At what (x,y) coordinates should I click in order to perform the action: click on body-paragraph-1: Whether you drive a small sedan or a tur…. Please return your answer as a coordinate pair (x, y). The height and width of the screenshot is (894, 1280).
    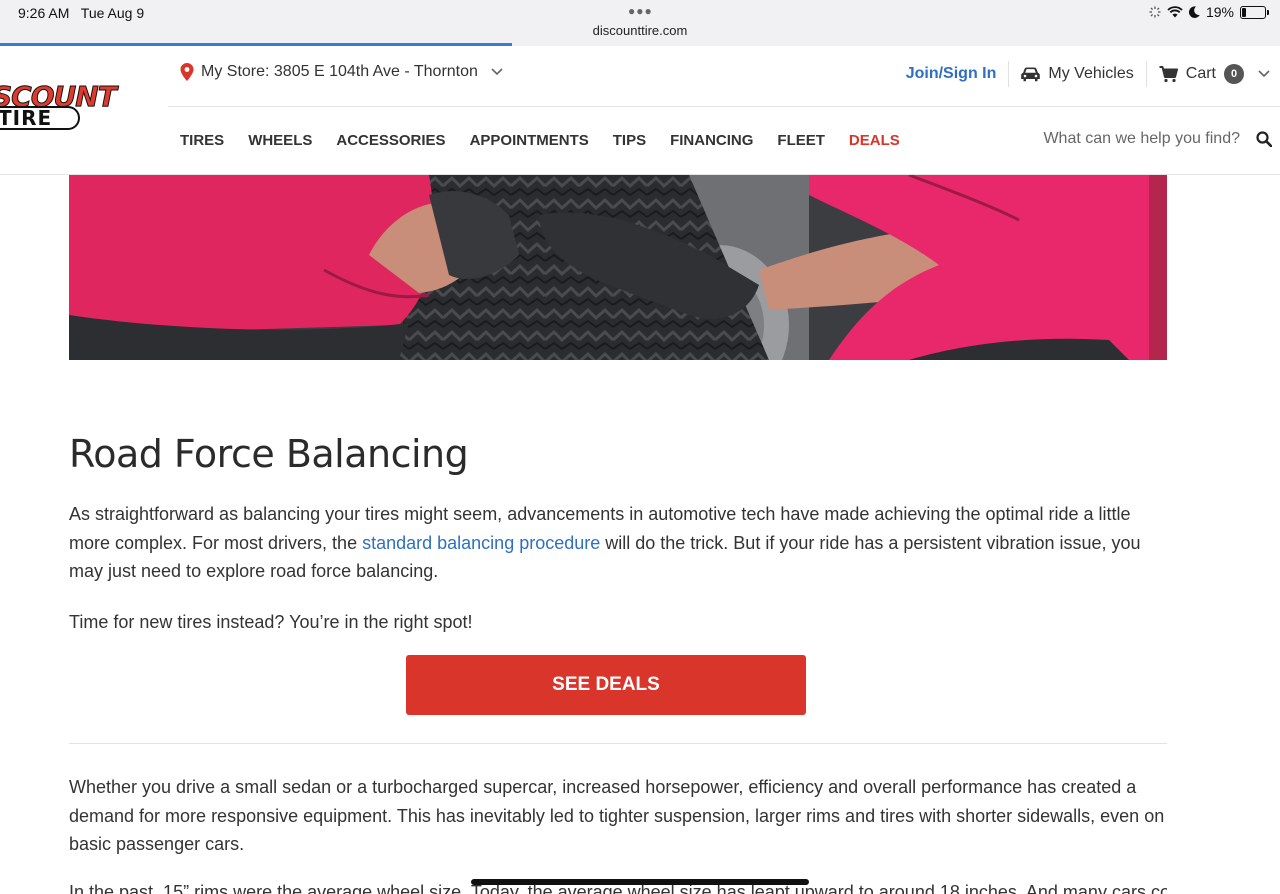
    Looking at the image, I should click on (617, 815).